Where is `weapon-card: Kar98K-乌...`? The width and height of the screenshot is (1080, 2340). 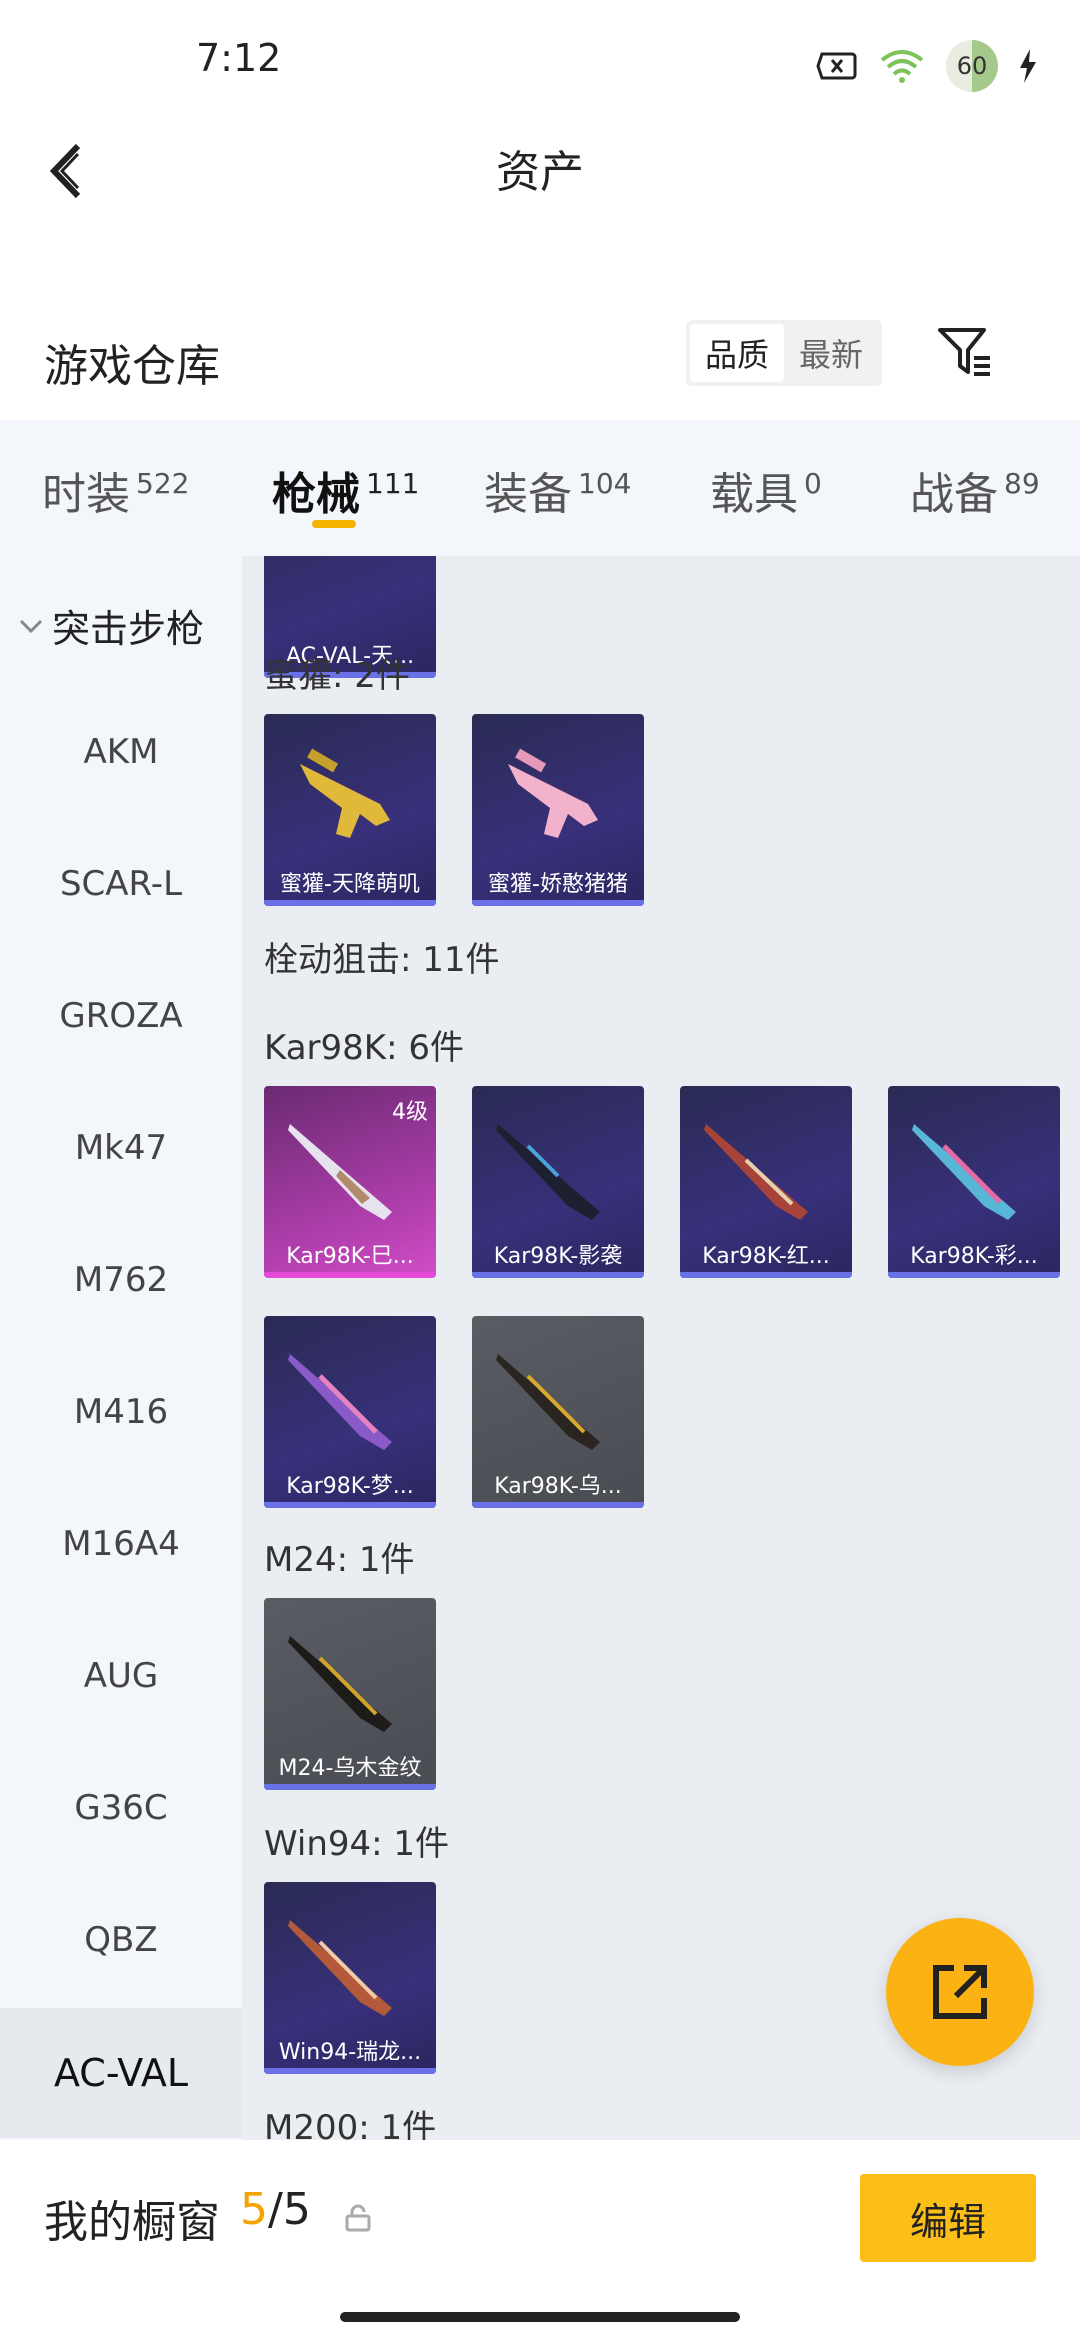
weapon-card: Kar98K-乌... is located at coordinates (558, 1412).